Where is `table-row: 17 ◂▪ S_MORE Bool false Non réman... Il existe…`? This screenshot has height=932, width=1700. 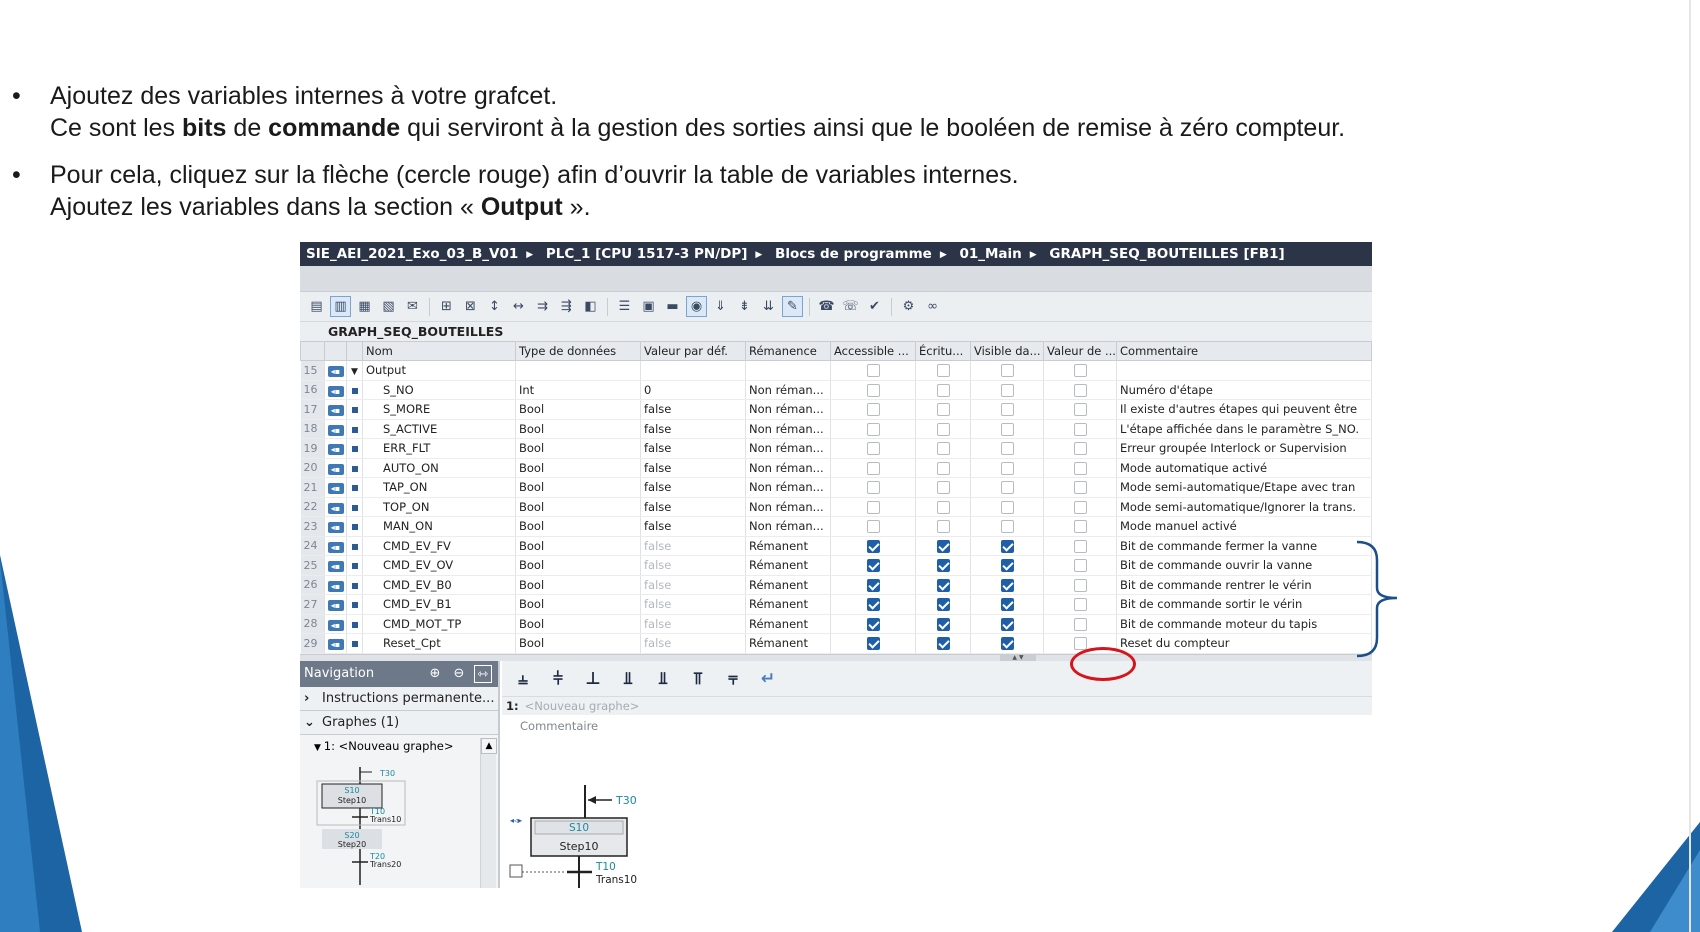
table-row: 17 ◂▪ S_MORE Bool false Non réman... Il existe… is located at coordinates (836, 409).